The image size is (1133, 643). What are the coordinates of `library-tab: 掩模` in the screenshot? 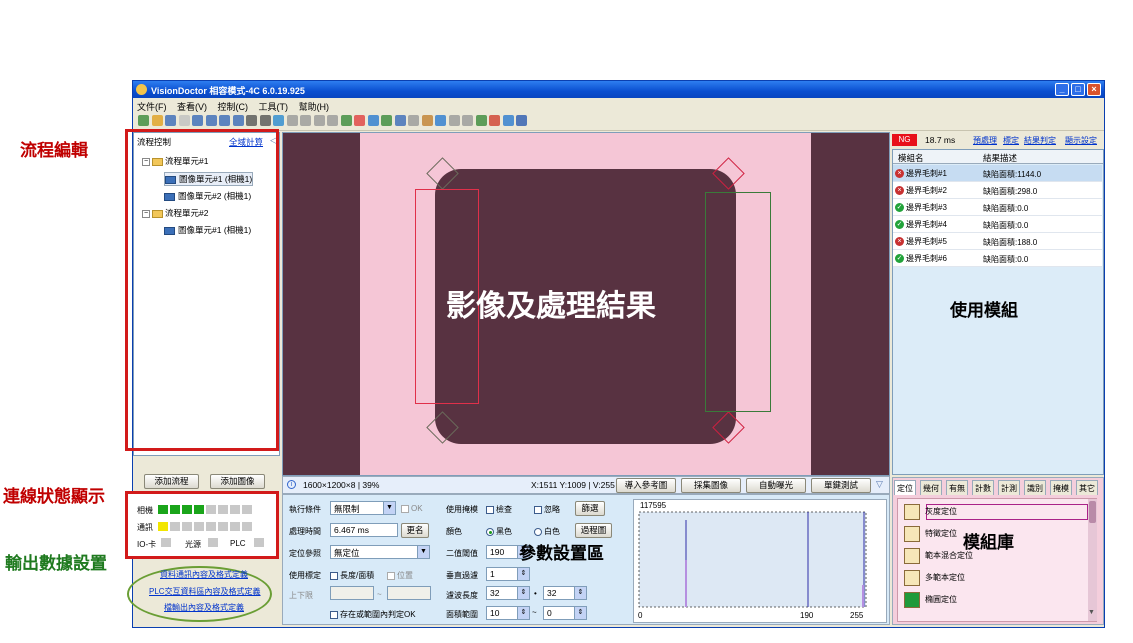 It's located at (1061, 487).